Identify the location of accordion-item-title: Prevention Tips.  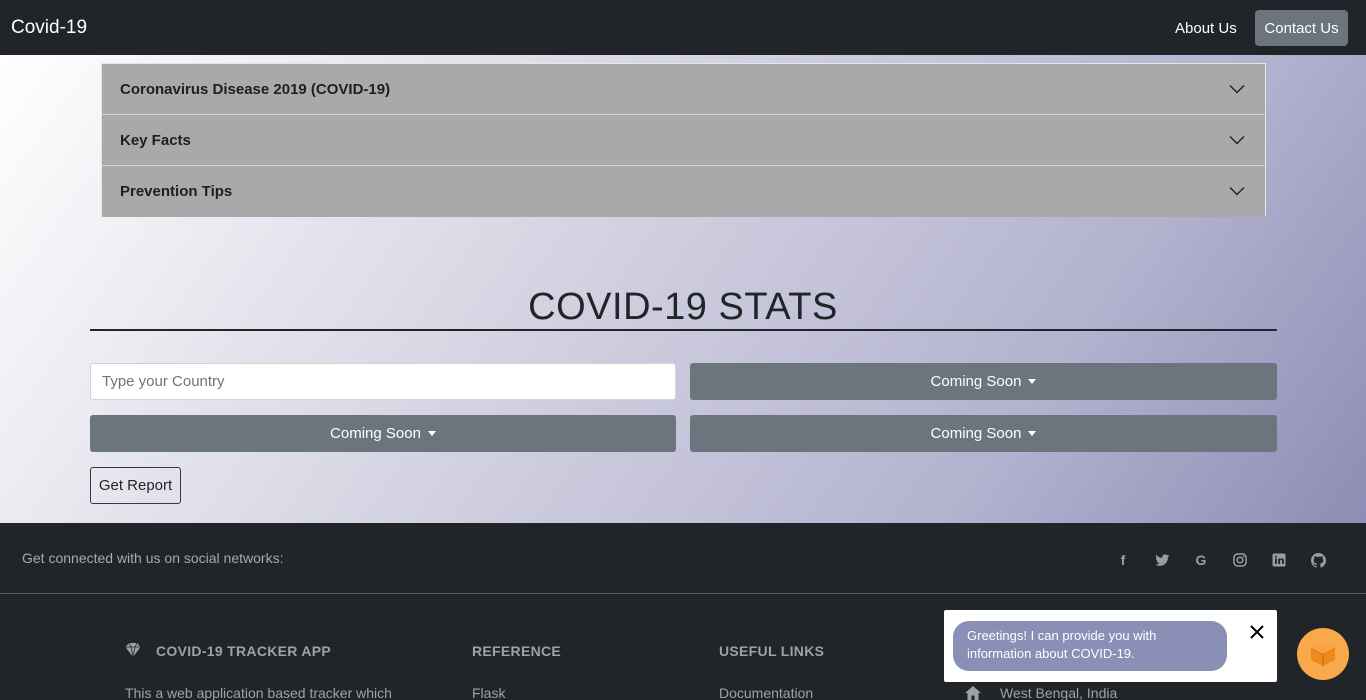
(176, 191).